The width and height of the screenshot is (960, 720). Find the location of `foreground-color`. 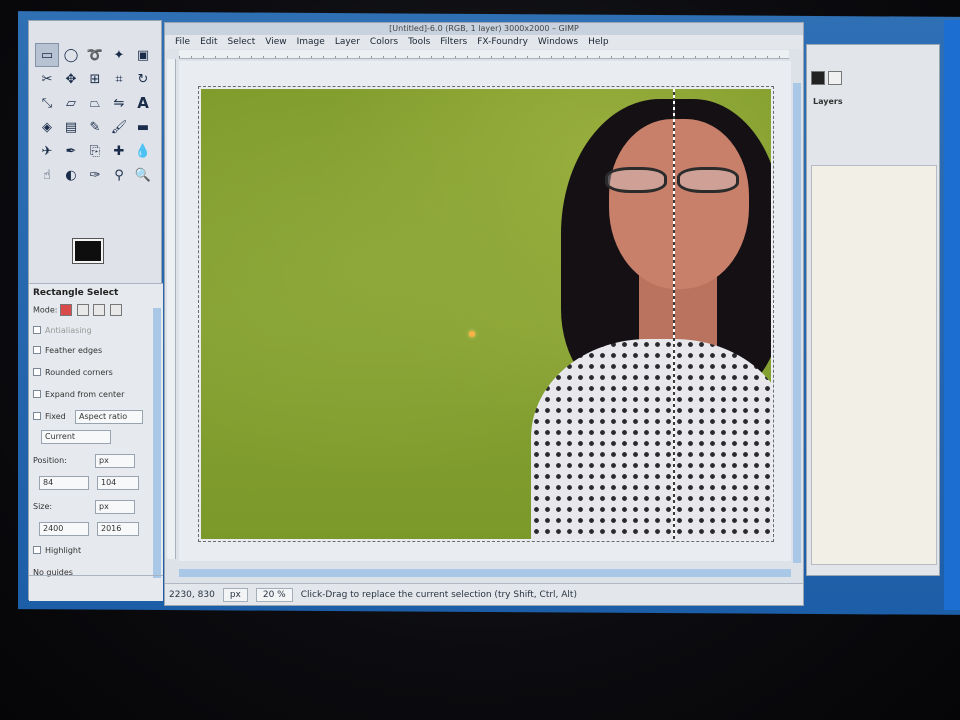

foreground-color is located at coordinates (88, 251).